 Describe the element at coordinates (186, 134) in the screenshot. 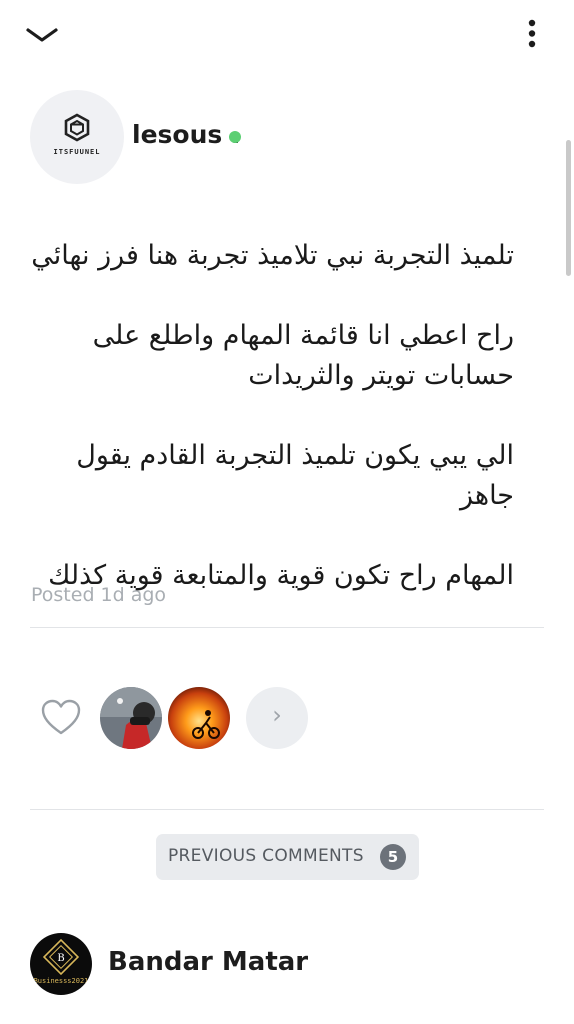

I see `author-name: lesous .` at that location.